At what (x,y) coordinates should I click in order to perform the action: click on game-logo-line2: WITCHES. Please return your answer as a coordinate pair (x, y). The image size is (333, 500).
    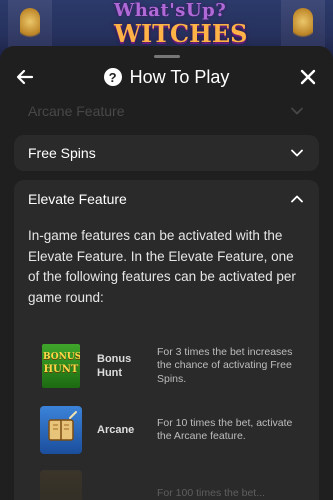
    Looking at the image, I should click on (181, 33).